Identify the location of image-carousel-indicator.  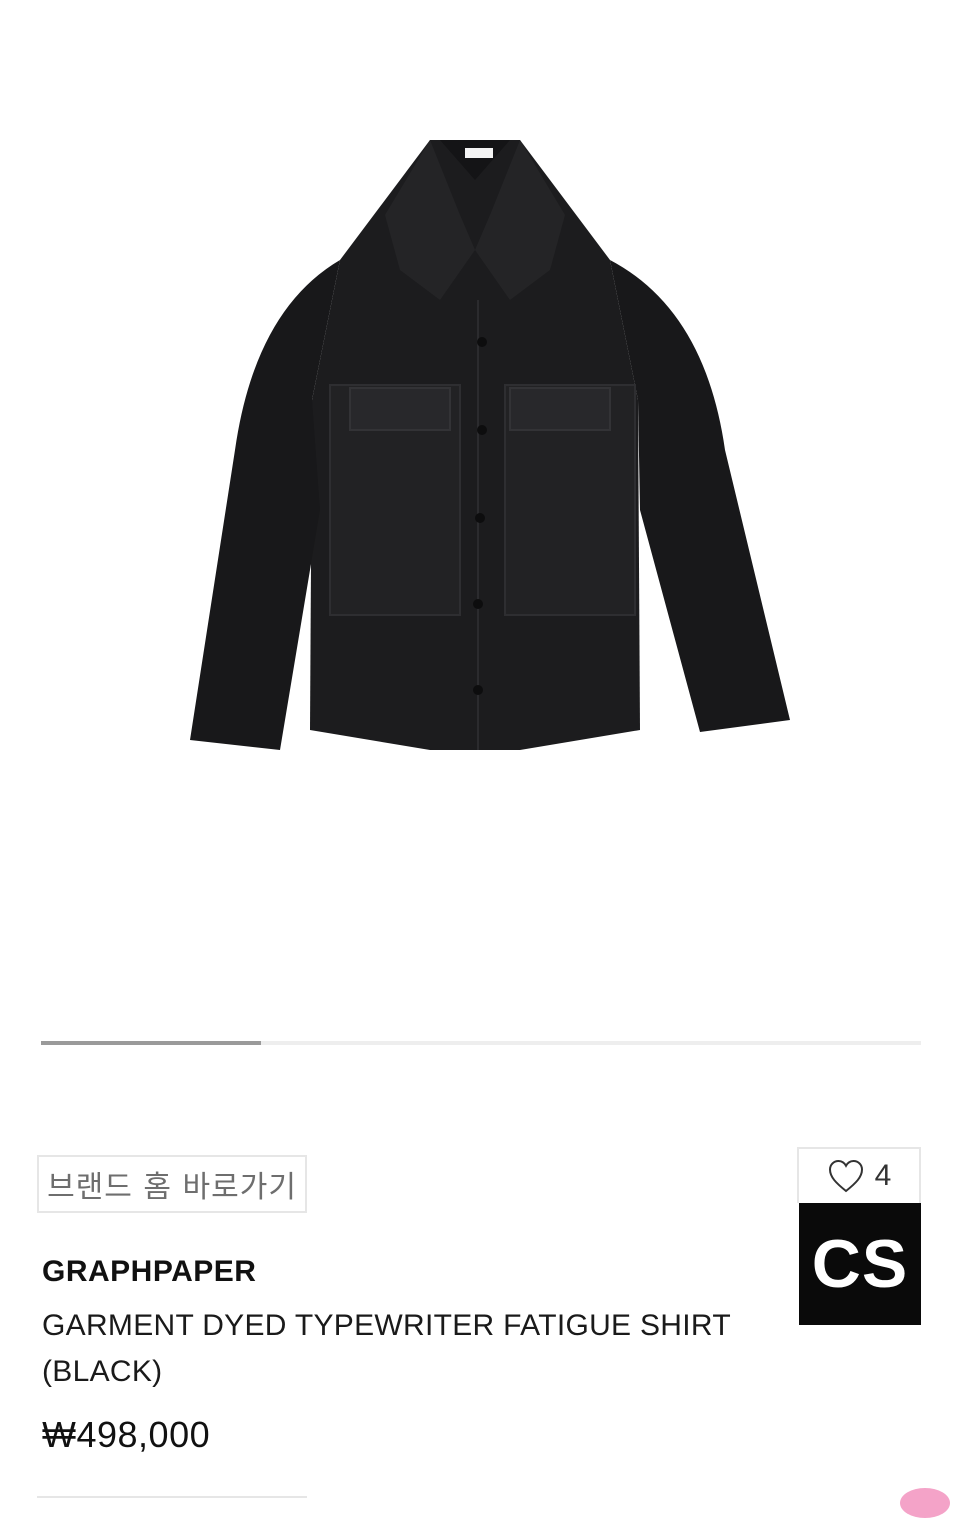
(481, 1043).